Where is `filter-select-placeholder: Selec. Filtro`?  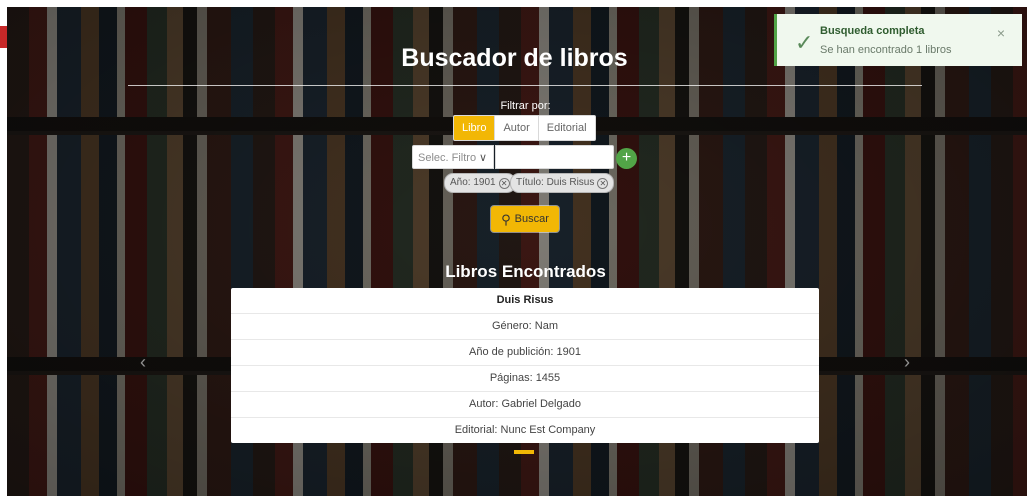
filter-select-placeholder: Selec. Filtro is located at coordinates (447, 158).